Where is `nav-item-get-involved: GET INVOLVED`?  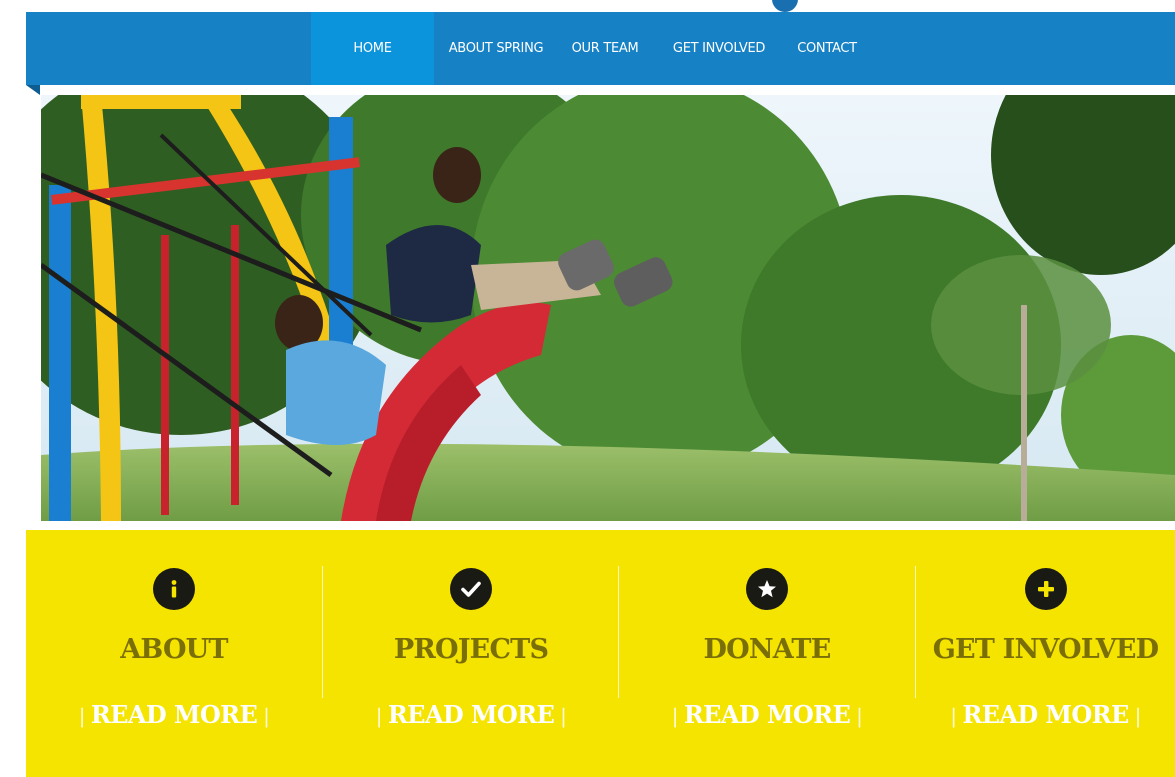 nav-item-get-involved: GET INVOLVED is located at coordinates (719, 48).